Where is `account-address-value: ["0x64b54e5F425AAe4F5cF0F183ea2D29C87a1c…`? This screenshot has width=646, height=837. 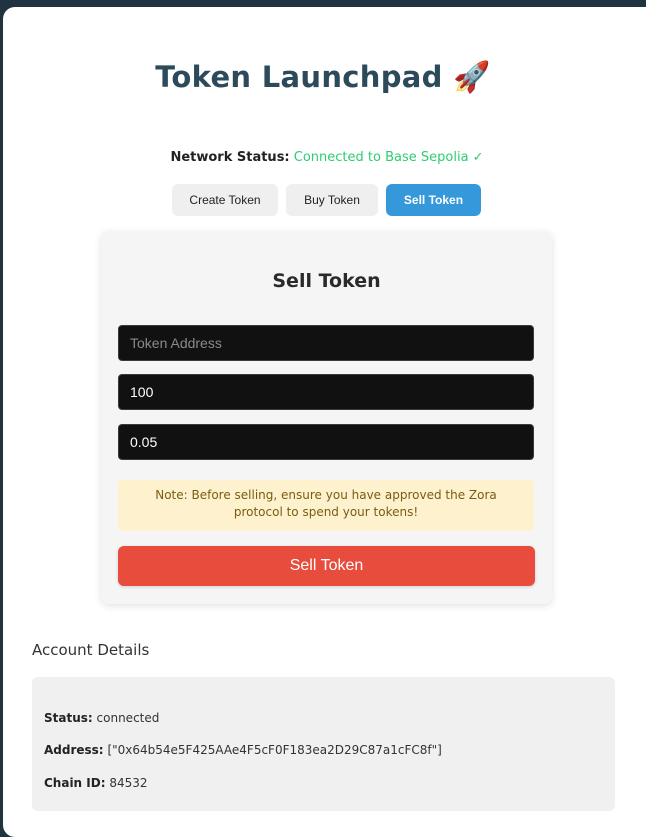 account-address-value: ["0x64b54e5F425AAe4F5cF0F183ea2D29C87a1c… is located at coordinates (274, 750).